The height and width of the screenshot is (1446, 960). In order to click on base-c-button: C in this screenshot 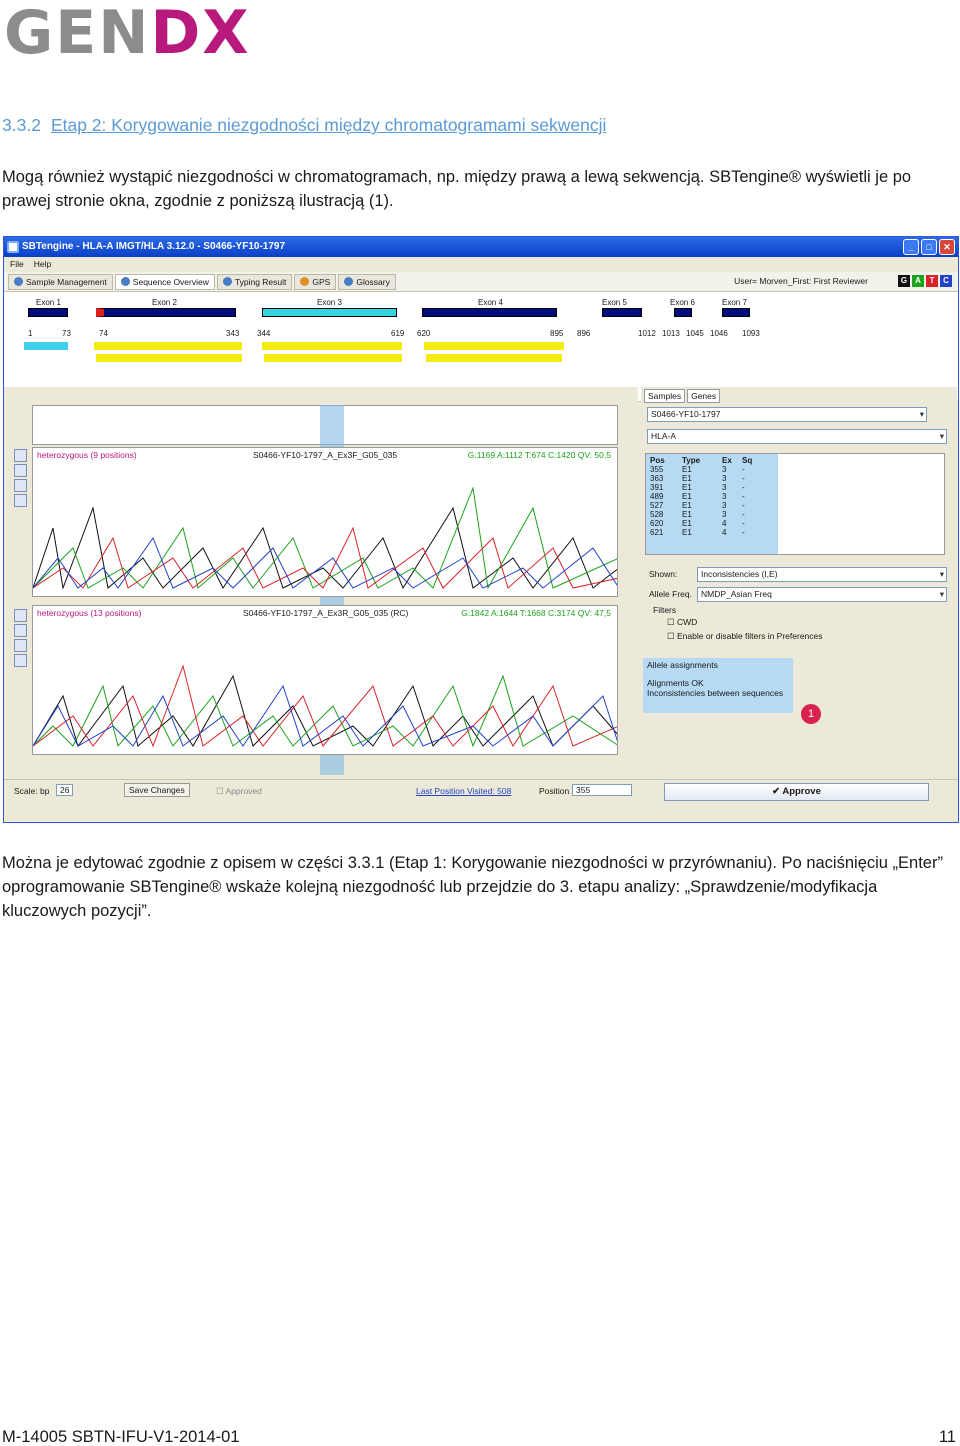, I will do `click(946, 281)`.